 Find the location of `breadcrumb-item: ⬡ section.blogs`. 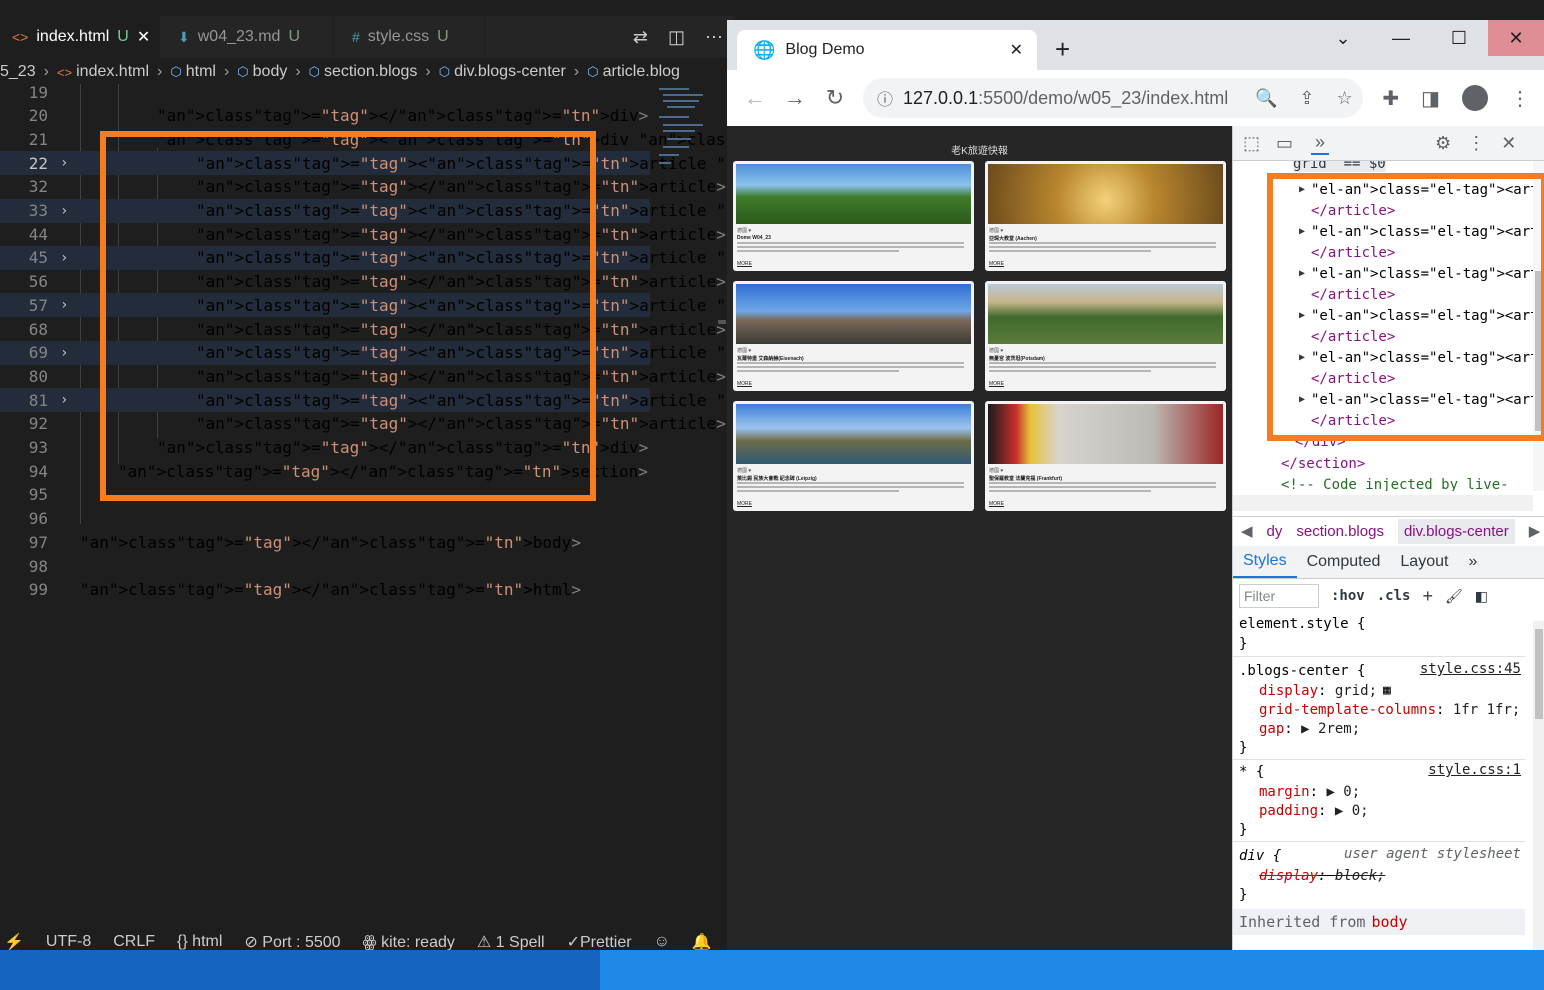

breadcrumb-item: ⬡ section.blogs is located at coordinates (363, 72).